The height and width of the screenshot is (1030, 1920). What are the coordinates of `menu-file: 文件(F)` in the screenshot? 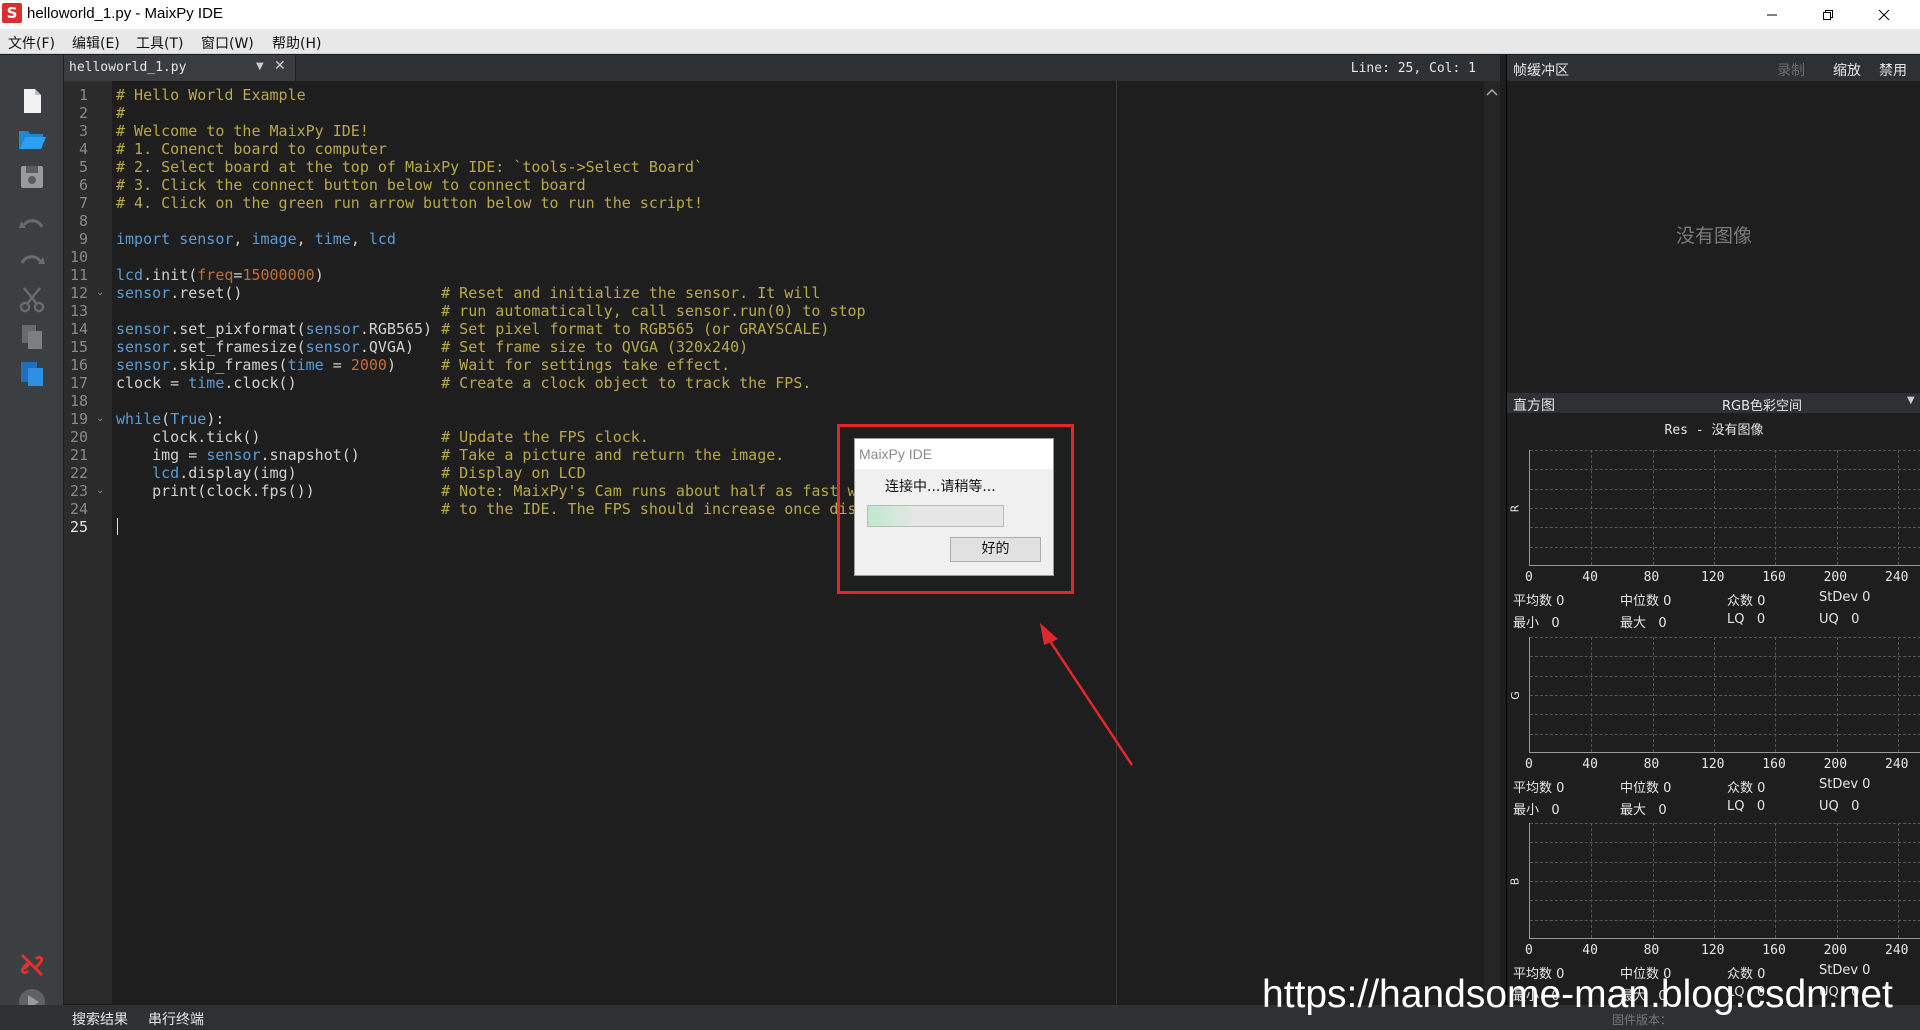 It's located at (31, 43).